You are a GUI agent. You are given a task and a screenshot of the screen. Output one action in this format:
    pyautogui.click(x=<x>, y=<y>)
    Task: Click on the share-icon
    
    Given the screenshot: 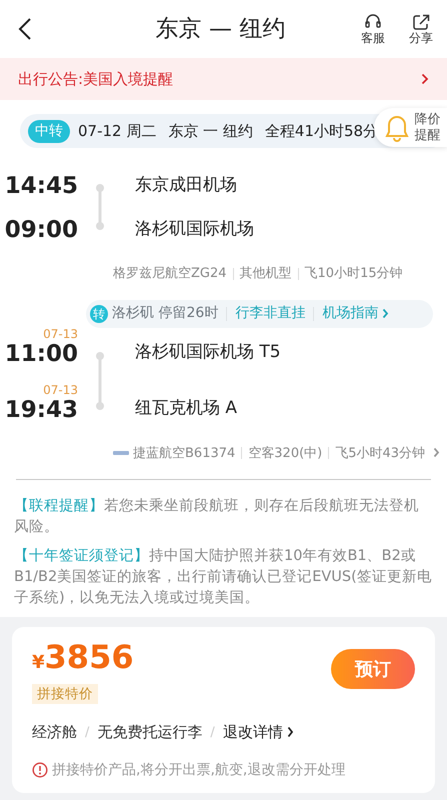 What is the action you would take?
    pyautogui.click(x=421, y=22)
    